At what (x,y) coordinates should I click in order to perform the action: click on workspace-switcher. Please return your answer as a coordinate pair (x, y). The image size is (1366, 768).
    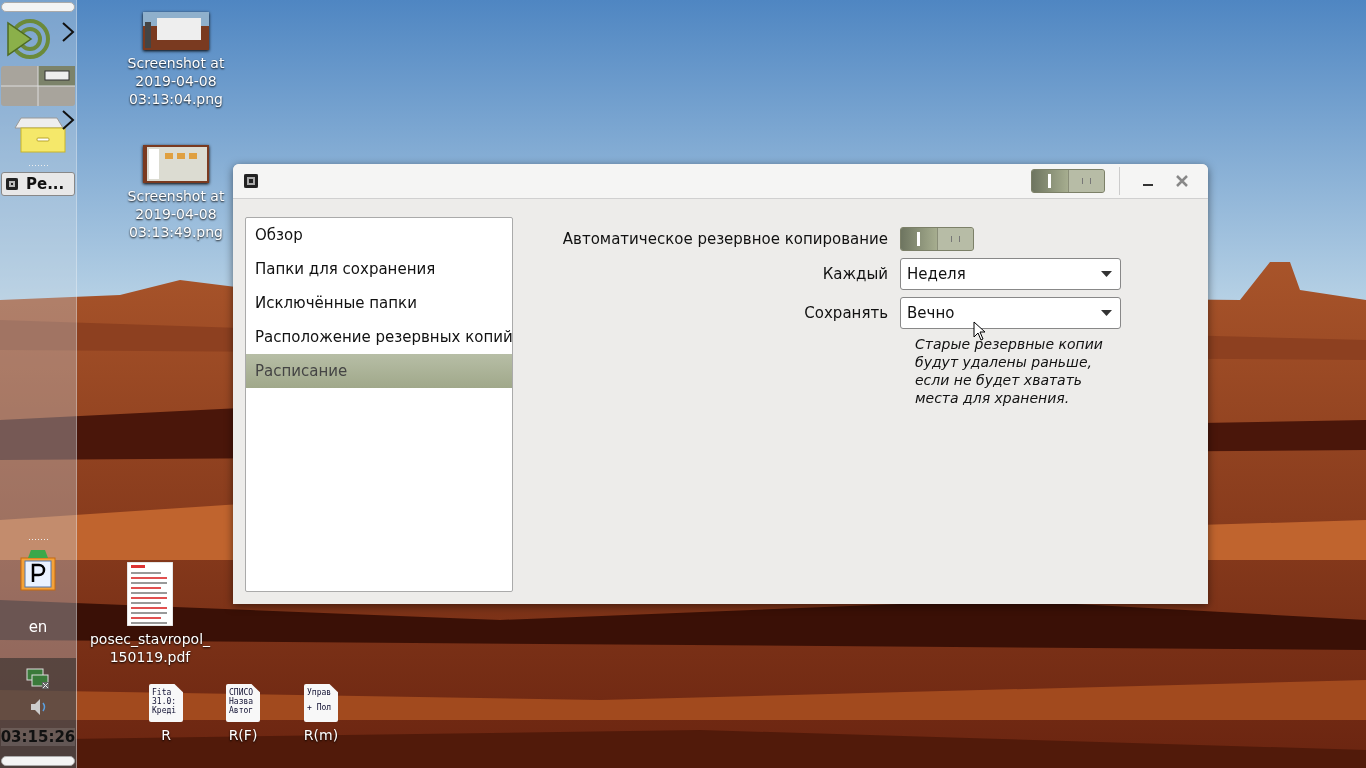
    Looking at the image, I should click on (38, 86).